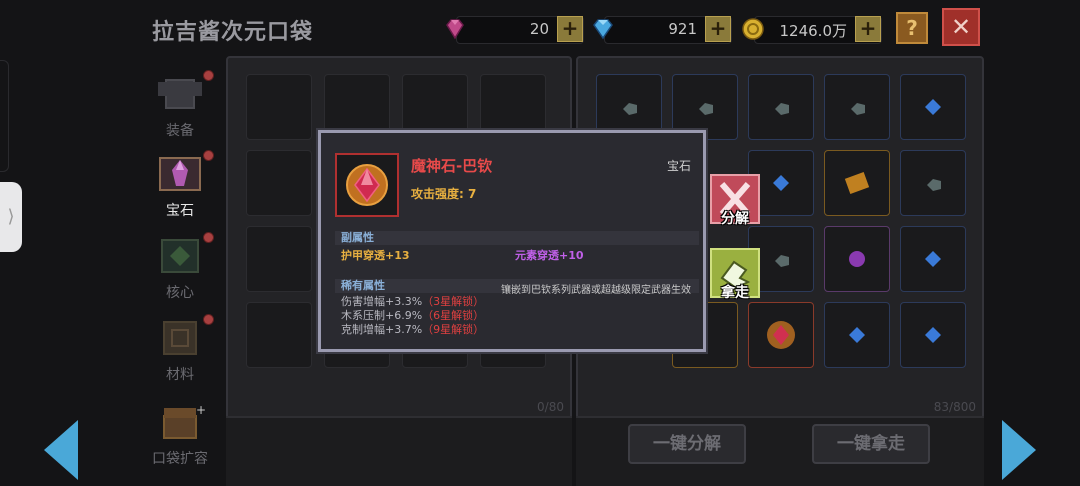 The width and height of the screenshot is (1080, 486). What do you see at coordinates (549, 255) in the screenshot?
I see `secondary-attr-element-pen: 元素穿透+10` at bounding box center [549, 255].